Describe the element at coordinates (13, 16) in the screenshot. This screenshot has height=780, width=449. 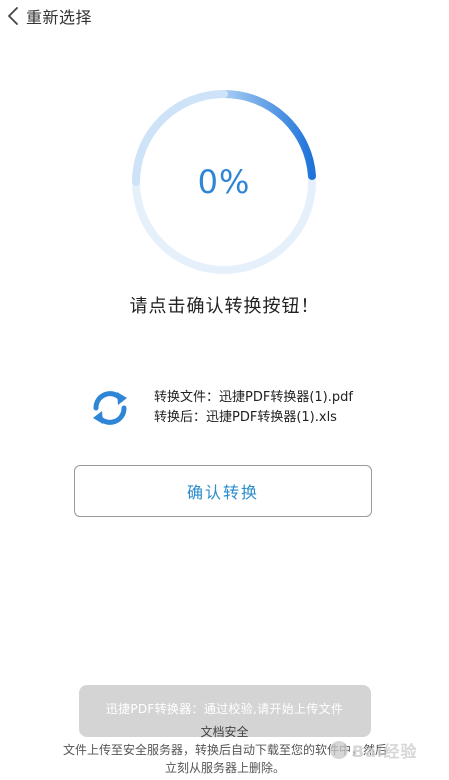
I see `chevron-left-icon` at that location.